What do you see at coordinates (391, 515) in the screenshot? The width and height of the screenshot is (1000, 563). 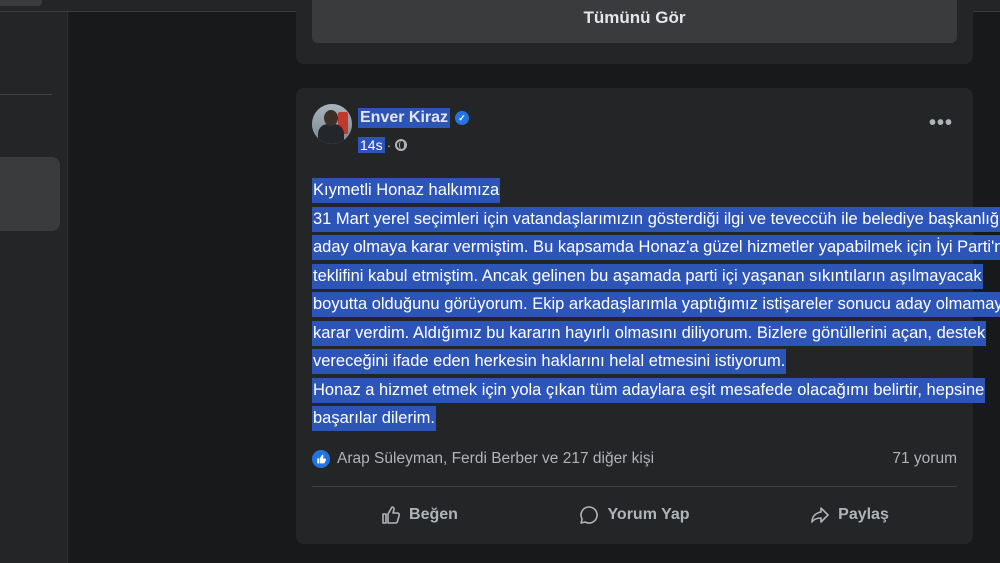 I see `thumbs-up-icon` at bounding box center [391, 515].